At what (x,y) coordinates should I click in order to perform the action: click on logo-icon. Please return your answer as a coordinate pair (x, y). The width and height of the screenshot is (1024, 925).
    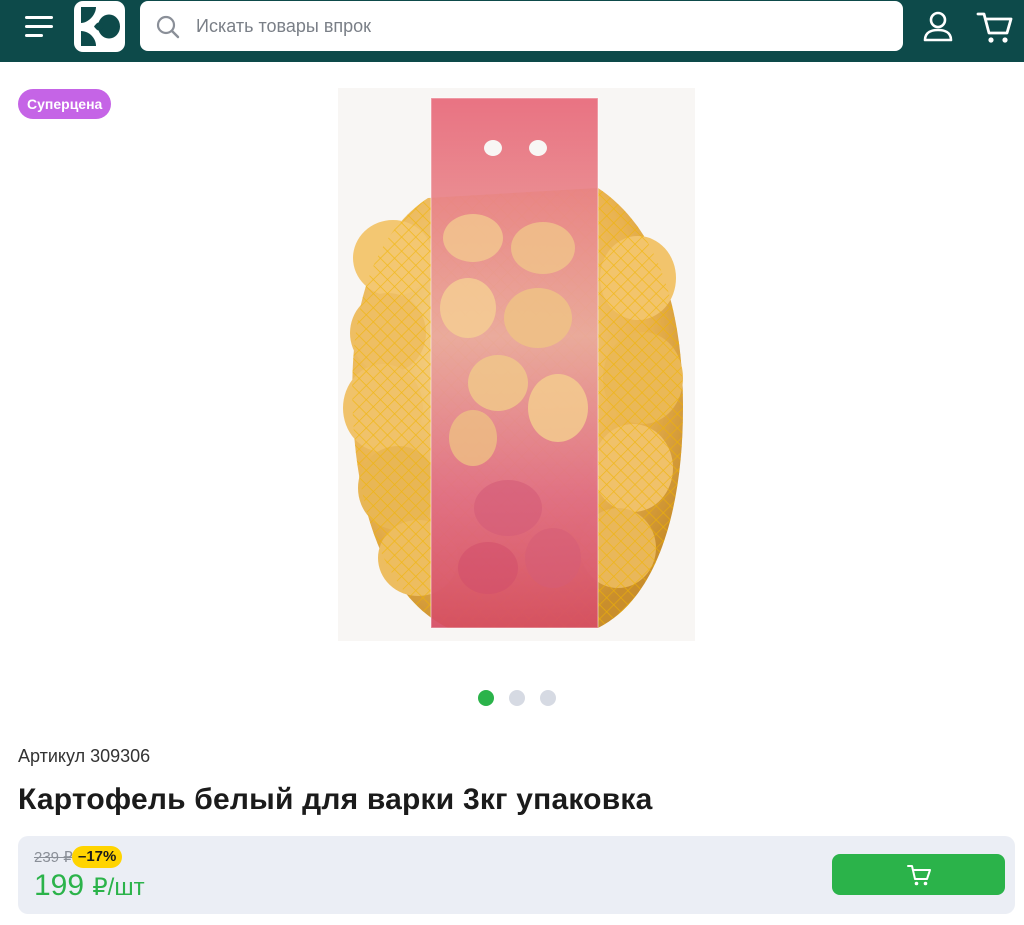
    Looking at the image, I should click on (100, 26).